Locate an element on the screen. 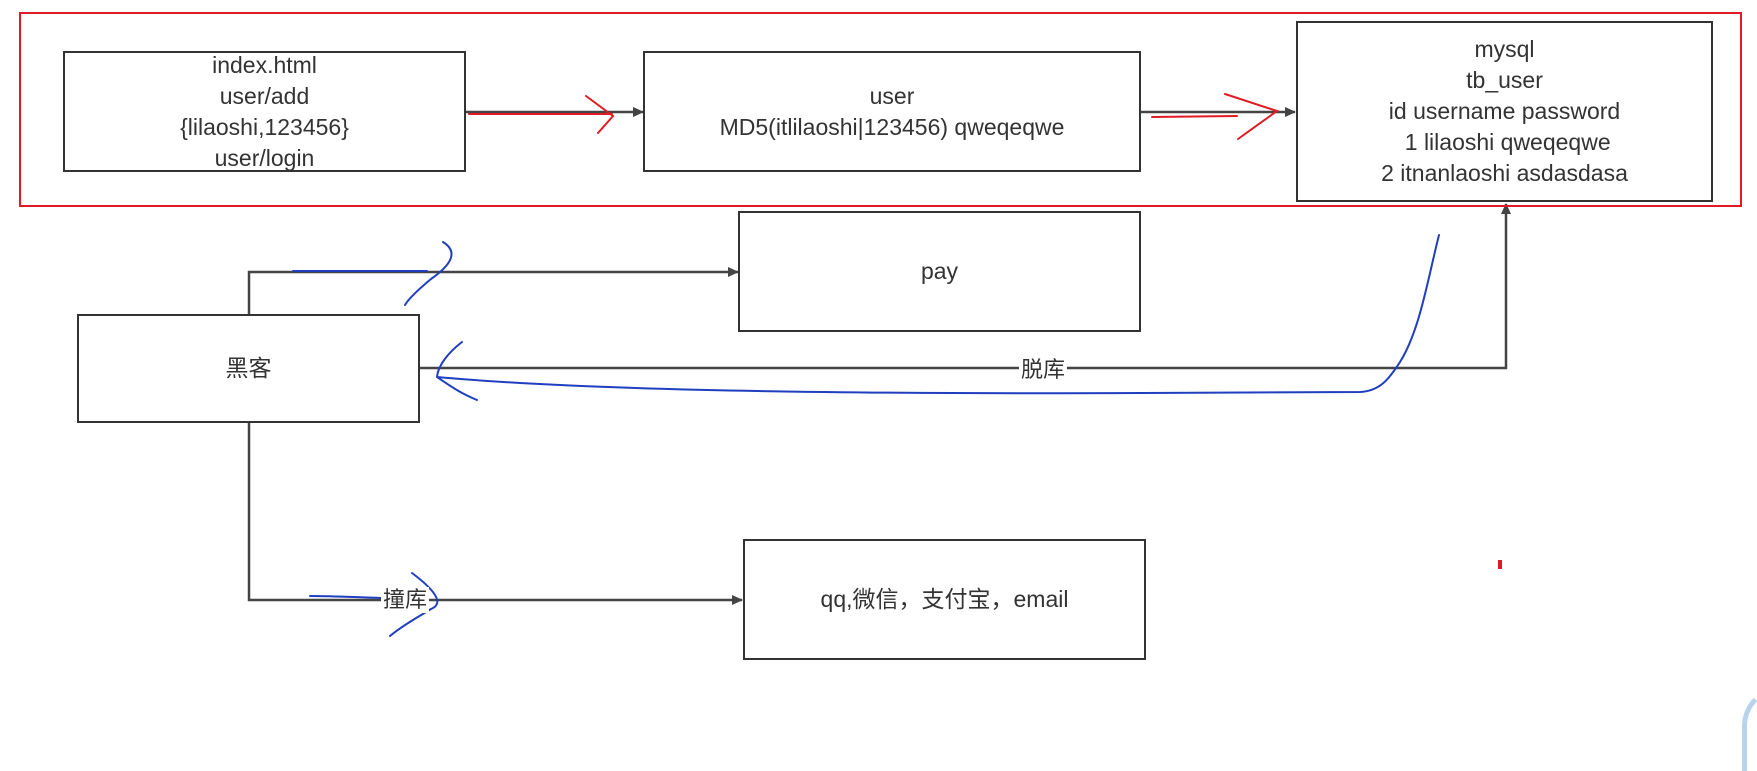 The width and height of the screenshot is (1757, 771). node-client-line-4: user/login is located at coordinates (264, 157).